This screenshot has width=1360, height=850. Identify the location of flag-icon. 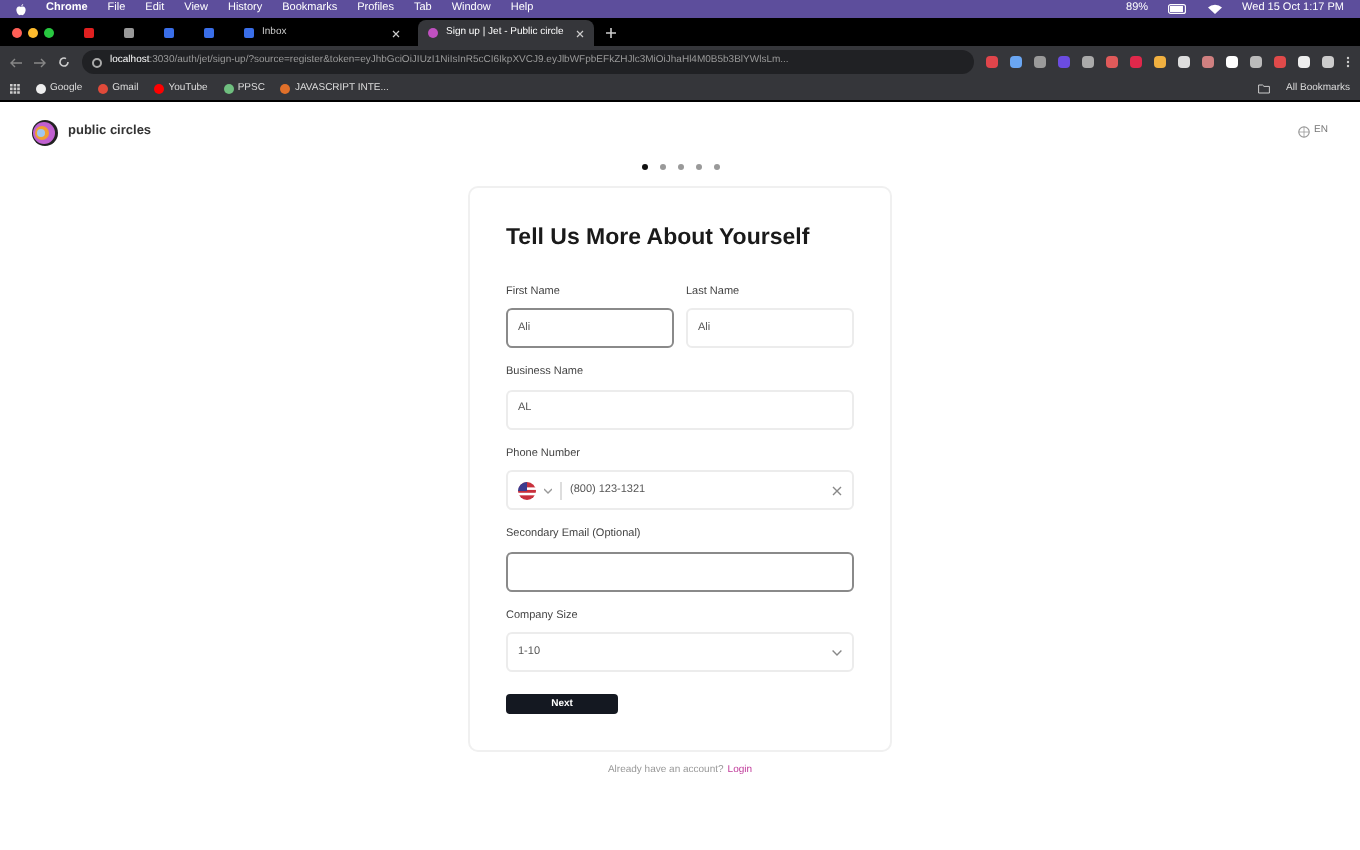
(527, 490).